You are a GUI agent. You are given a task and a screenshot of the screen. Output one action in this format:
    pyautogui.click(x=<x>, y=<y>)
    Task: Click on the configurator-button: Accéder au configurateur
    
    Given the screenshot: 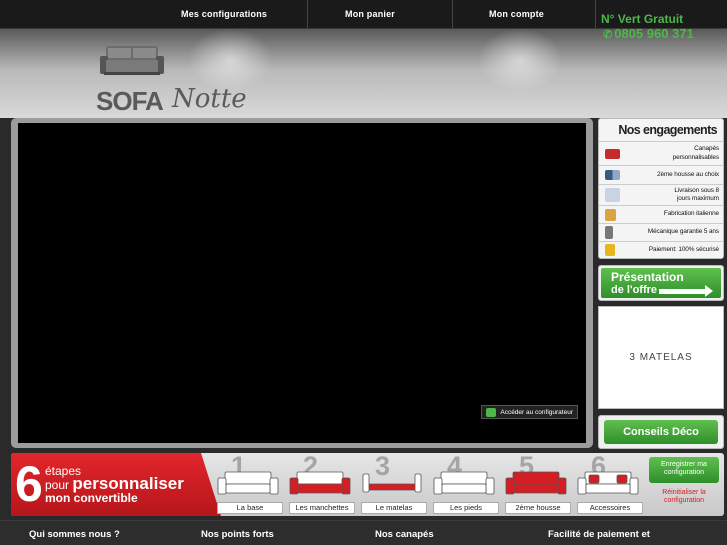 What is the action you would take?
    pyautogui.click(x=529, y=412)
    